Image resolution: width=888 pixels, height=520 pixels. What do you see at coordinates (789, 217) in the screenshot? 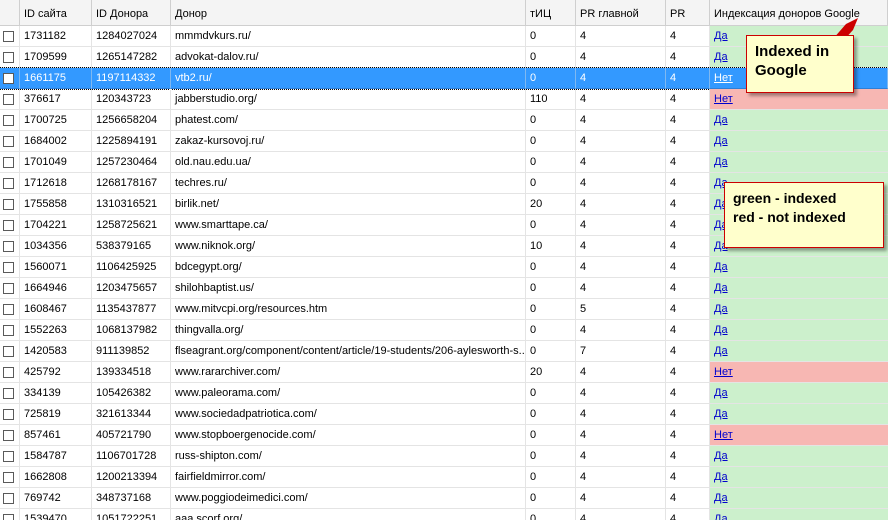
I see `legend-red-text: red - not indexed` at bounding box center [789, 217].